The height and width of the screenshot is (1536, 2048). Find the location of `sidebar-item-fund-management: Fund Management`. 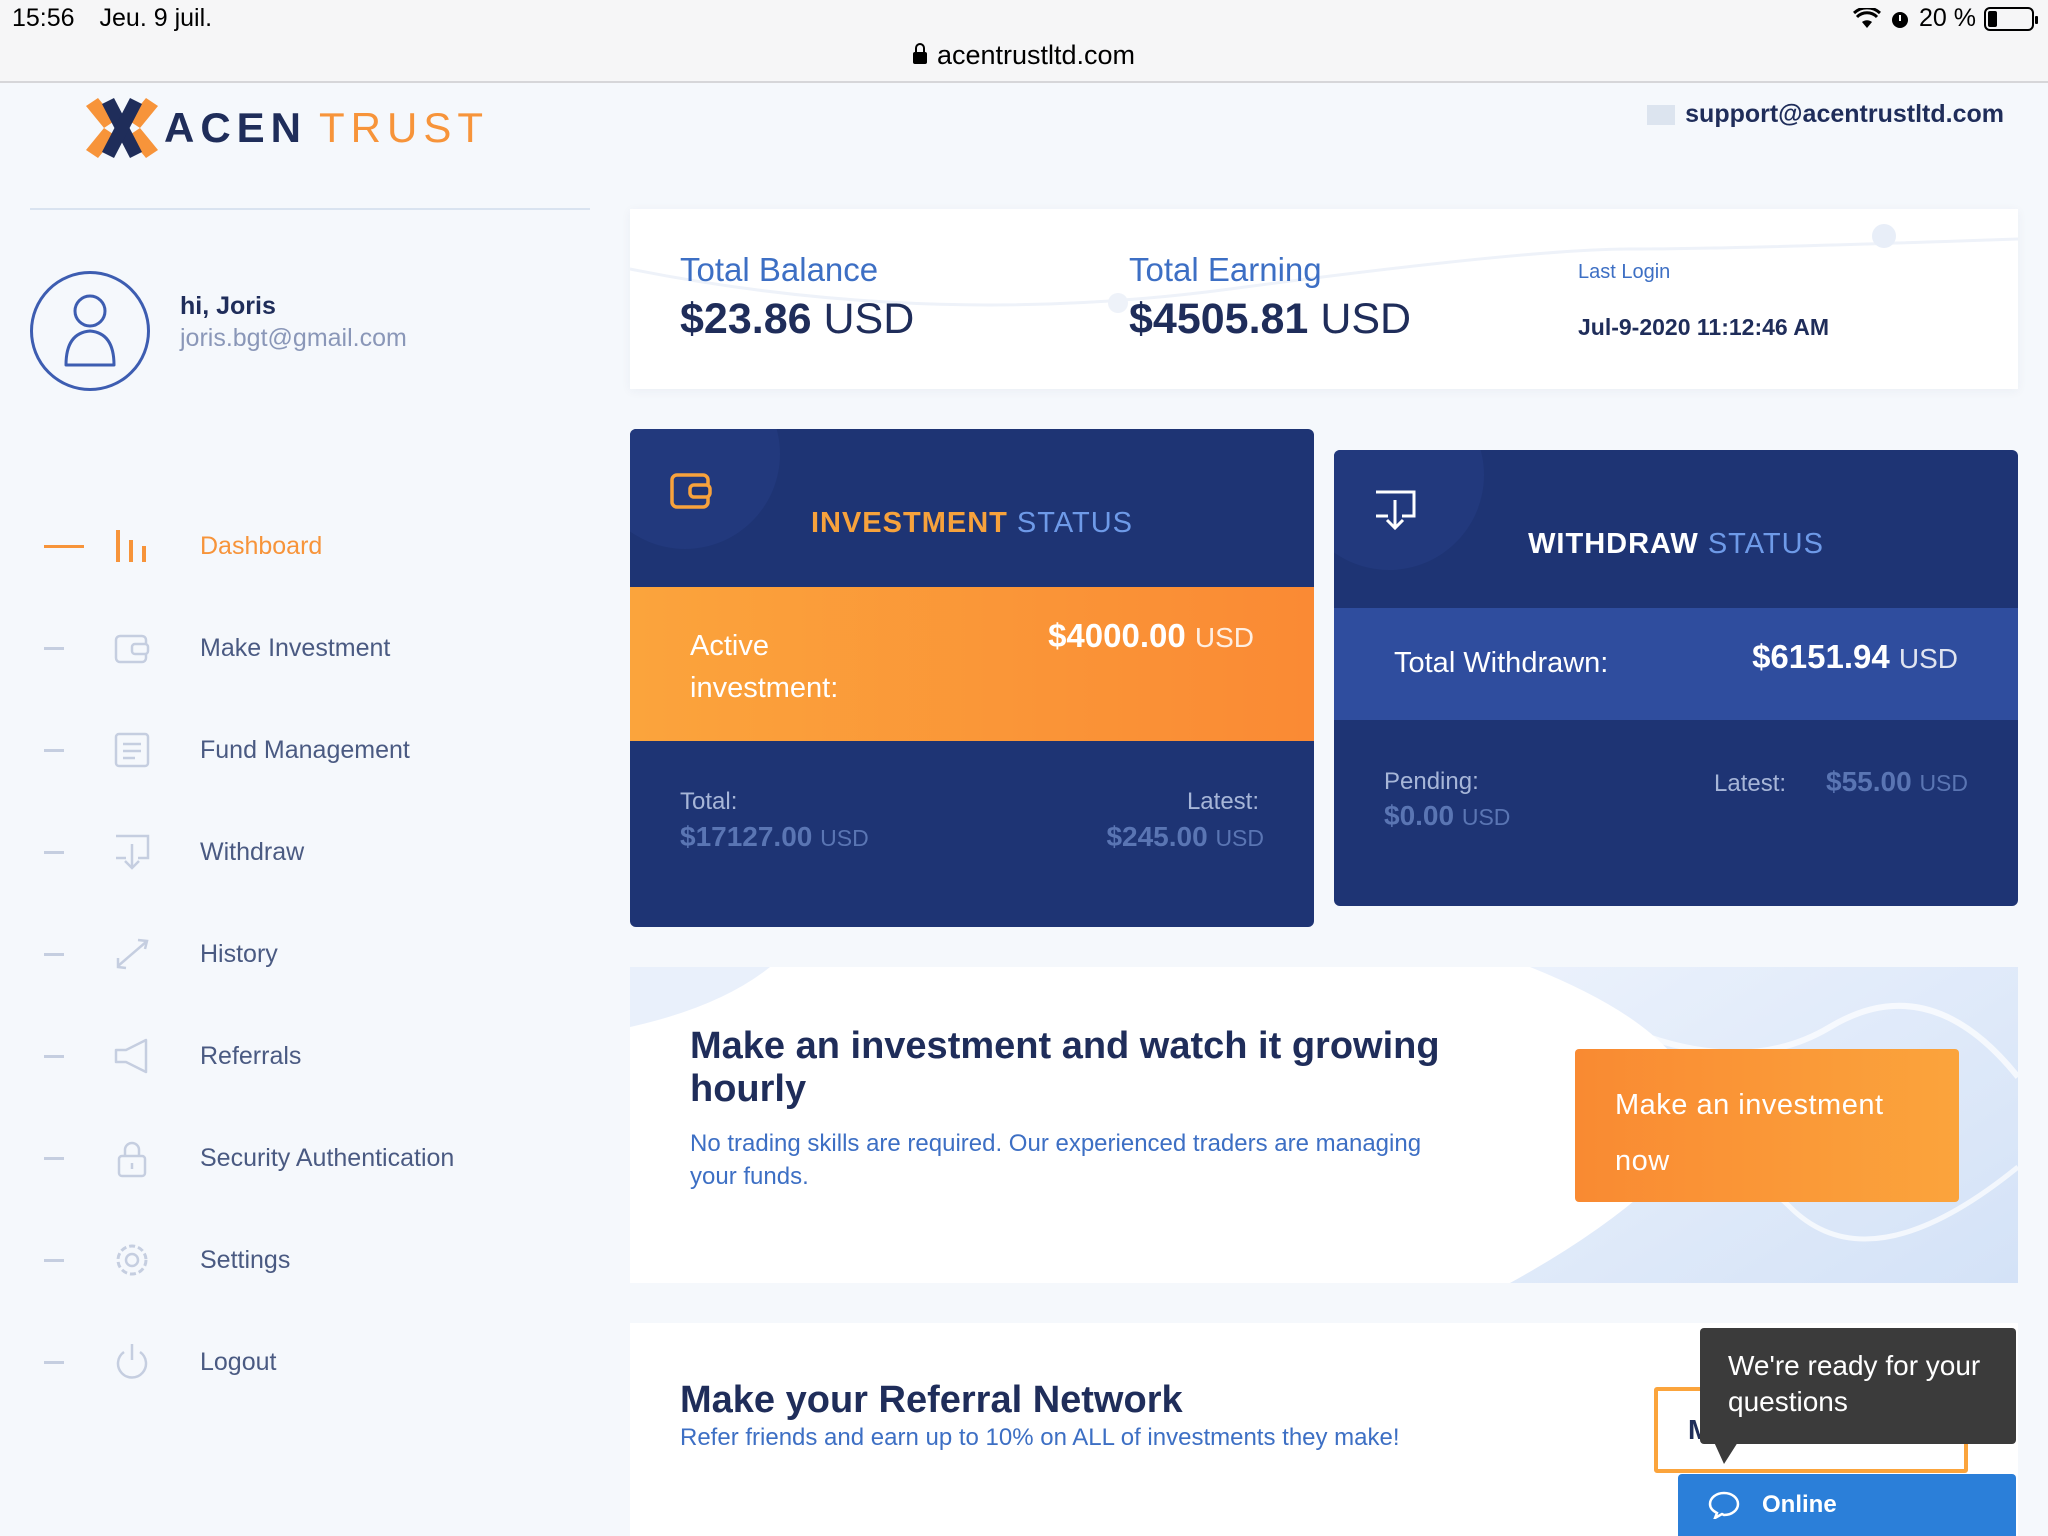

sidebar-item-fund-management: Fund Management is located at coordinates (320, 750).